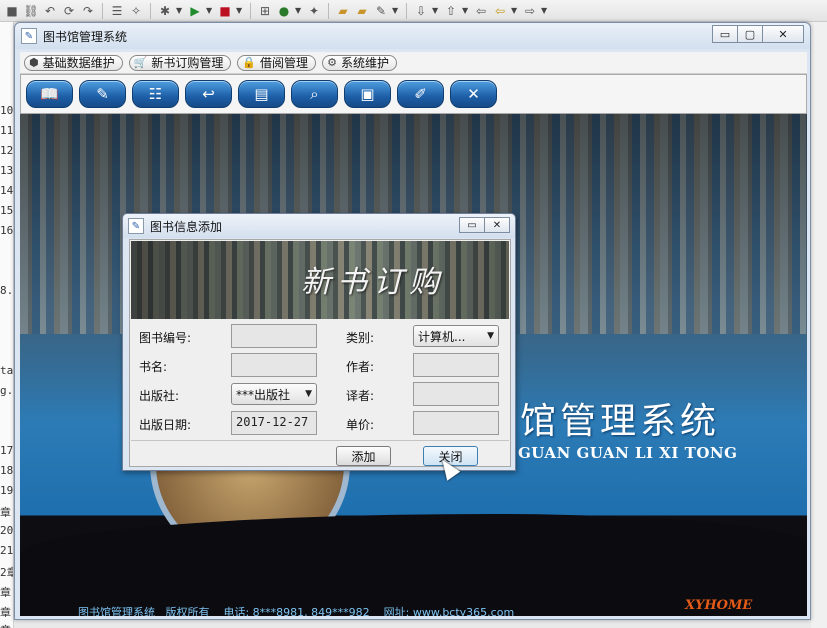 This screenshot has height=628, width=827. I want to click on run-icon: ▶, so click(195, 11).